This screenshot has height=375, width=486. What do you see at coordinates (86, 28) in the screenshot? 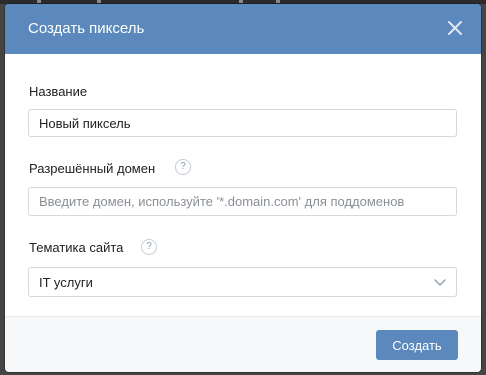
I see `dialog-title: Создать пиксель` at bounding box center [86, 28].